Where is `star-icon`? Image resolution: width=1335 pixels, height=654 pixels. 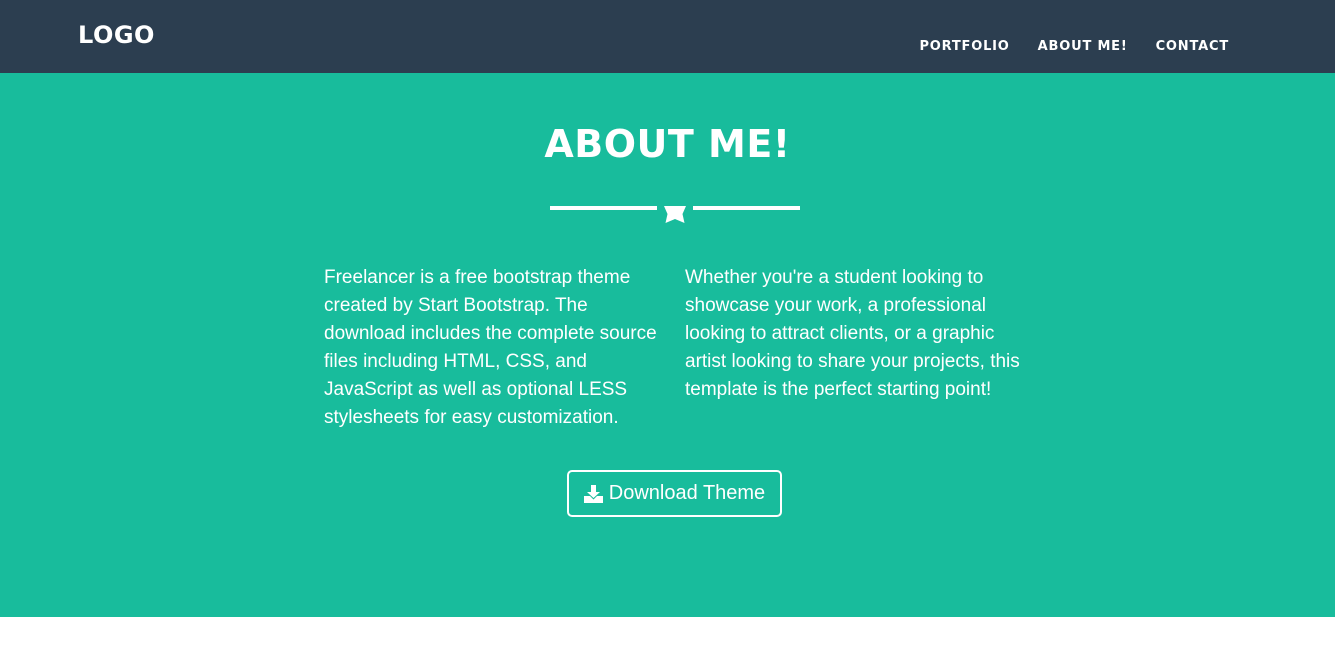 star-icon is located at coordinates (675, 214).